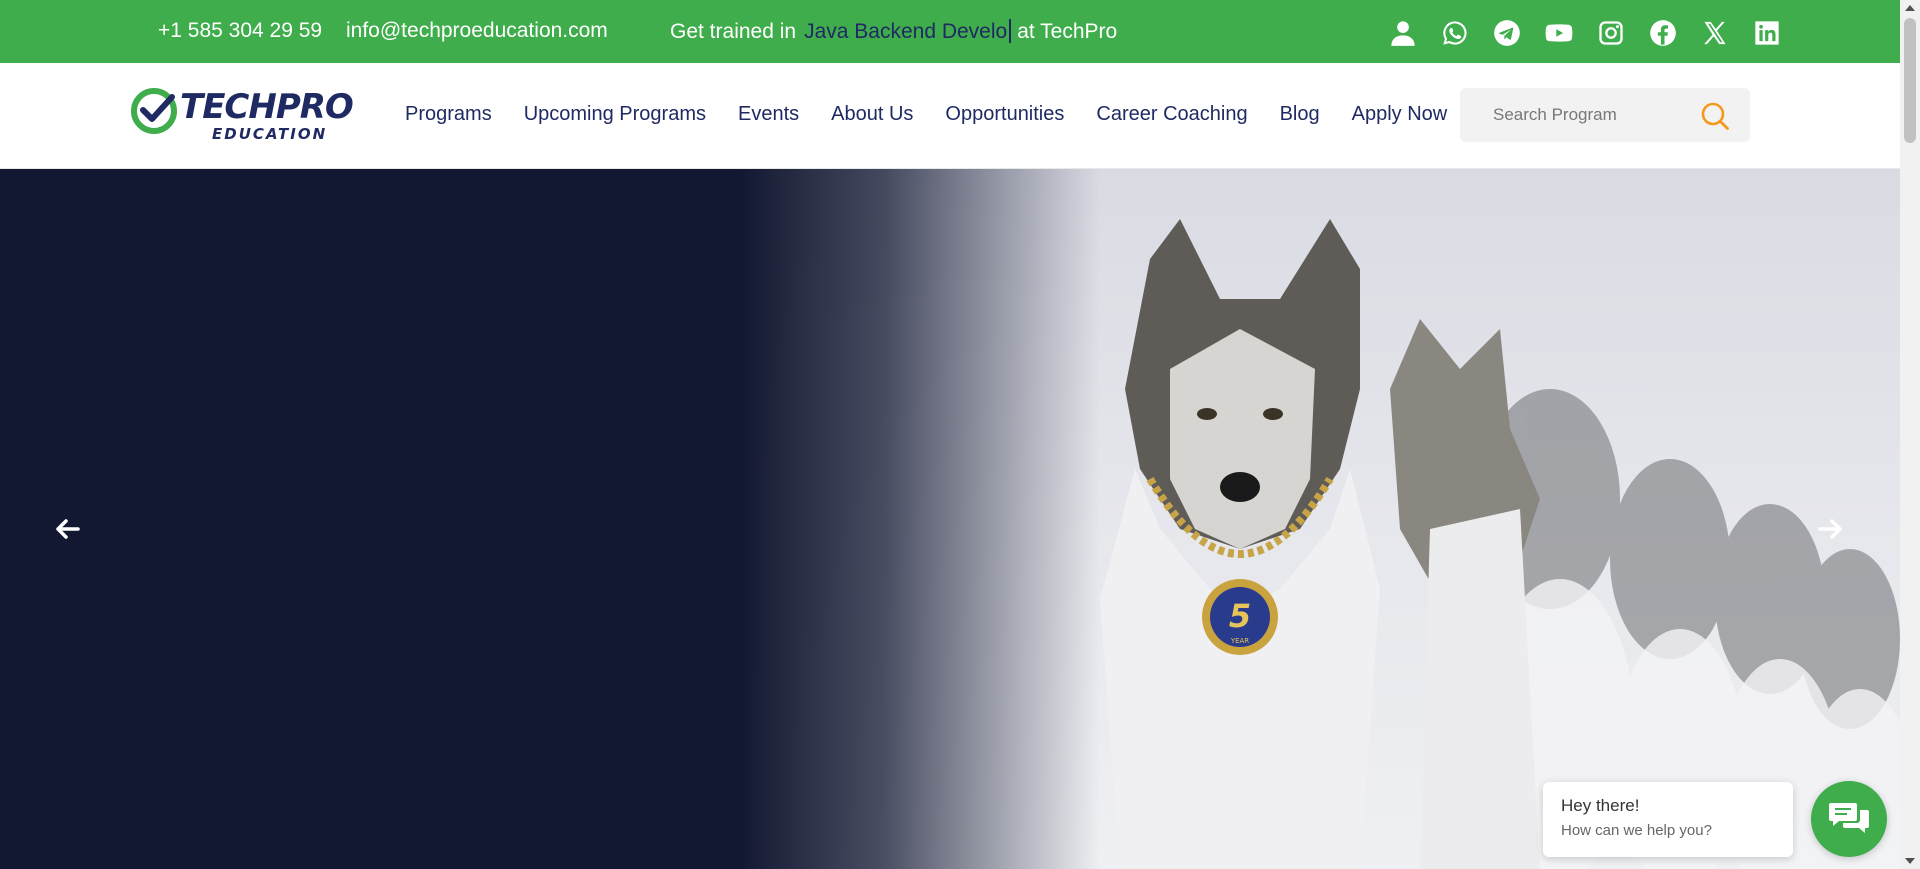  I want to click on youtube-icon, so click(1559, 33).